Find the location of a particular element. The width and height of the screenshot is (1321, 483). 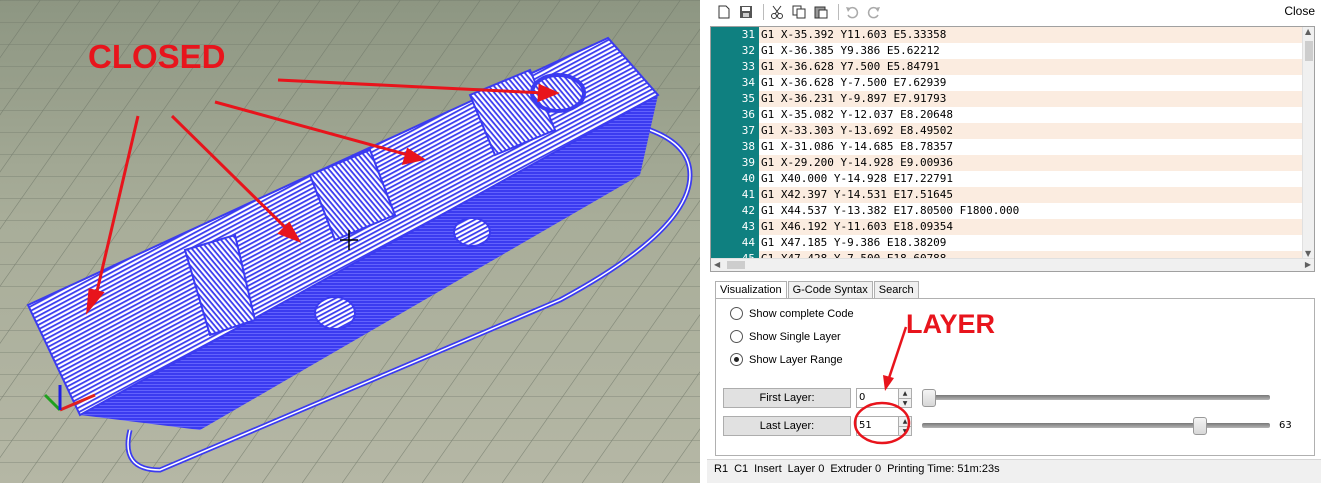

line-number: 31 is located at coordinates (735, 35).